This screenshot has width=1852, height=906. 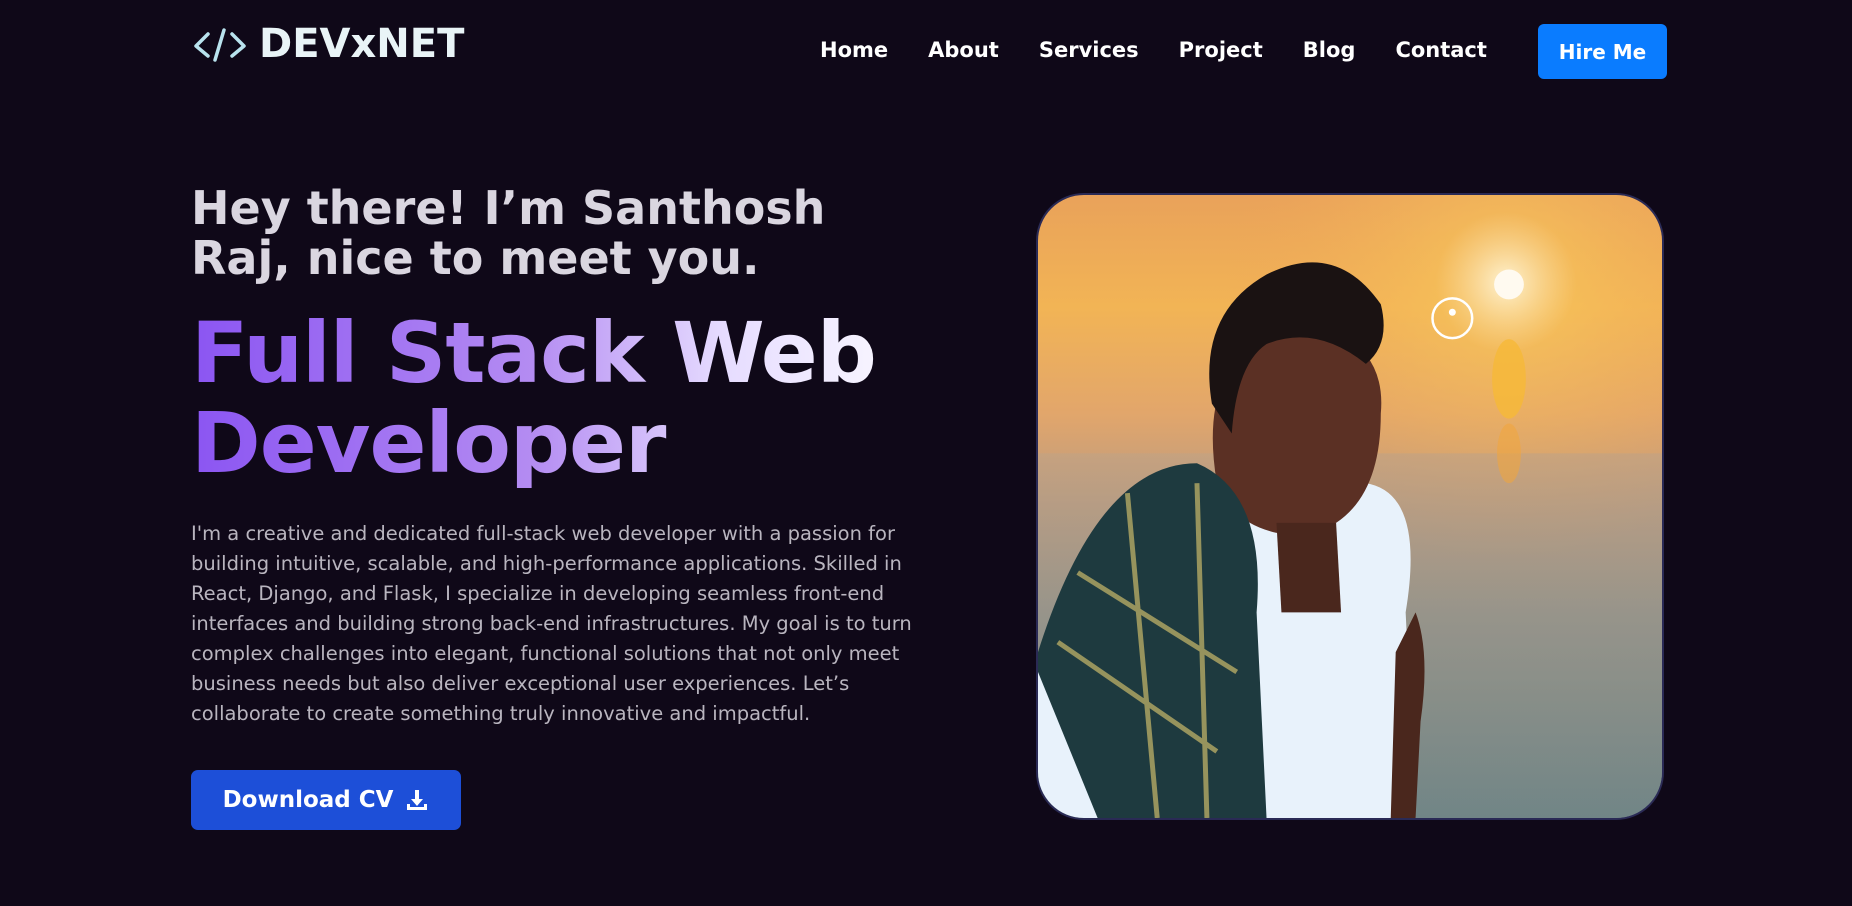 What do you see at coordinates (1441, 50) in the screenshot?
I see `nav-contact: Contact` at bounding box center [1441, 50].